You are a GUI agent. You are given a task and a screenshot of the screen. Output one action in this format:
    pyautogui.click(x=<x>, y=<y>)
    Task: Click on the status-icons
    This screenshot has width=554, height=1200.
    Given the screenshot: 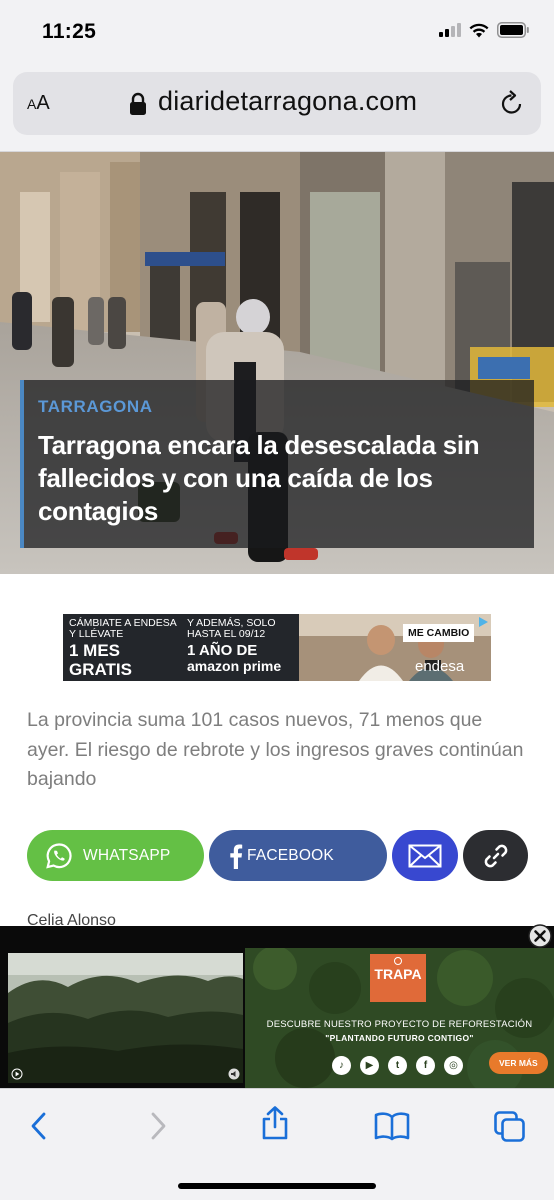 What is the action you would take?
    pyautogui.click(x=484, y=30)
    